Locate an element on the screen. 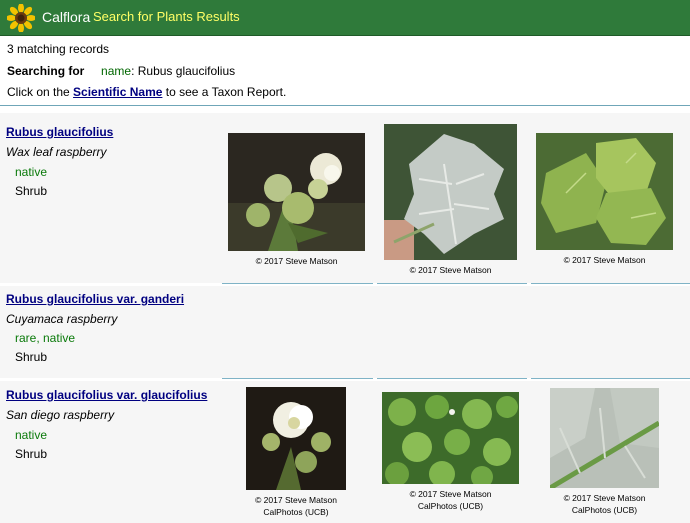  scientific-name-link: Rubus glaucifolius var. ganderi is located at coordinates (95, 299).